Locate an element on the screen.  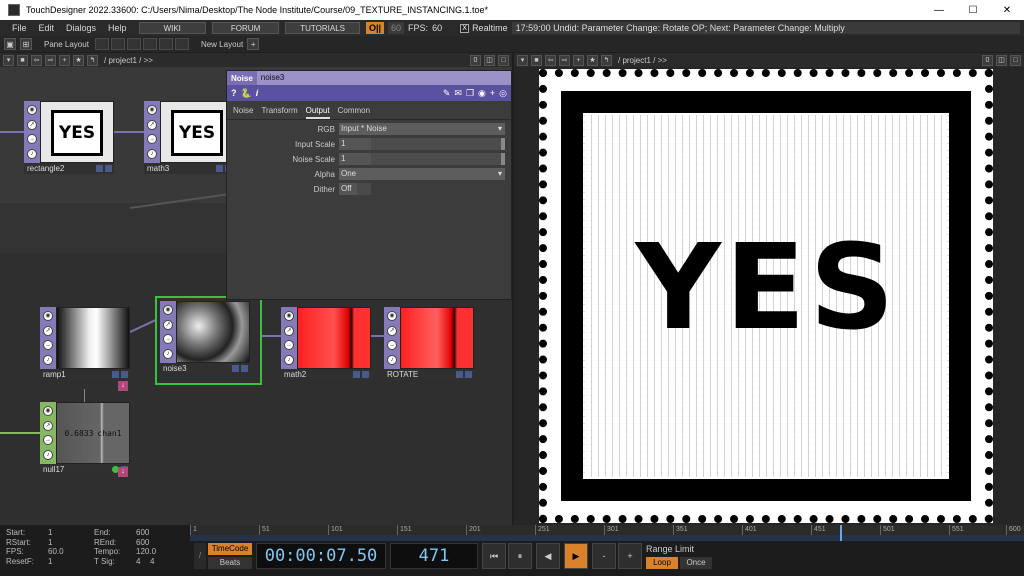
add-icon: + is located at coordinates (492, 93).